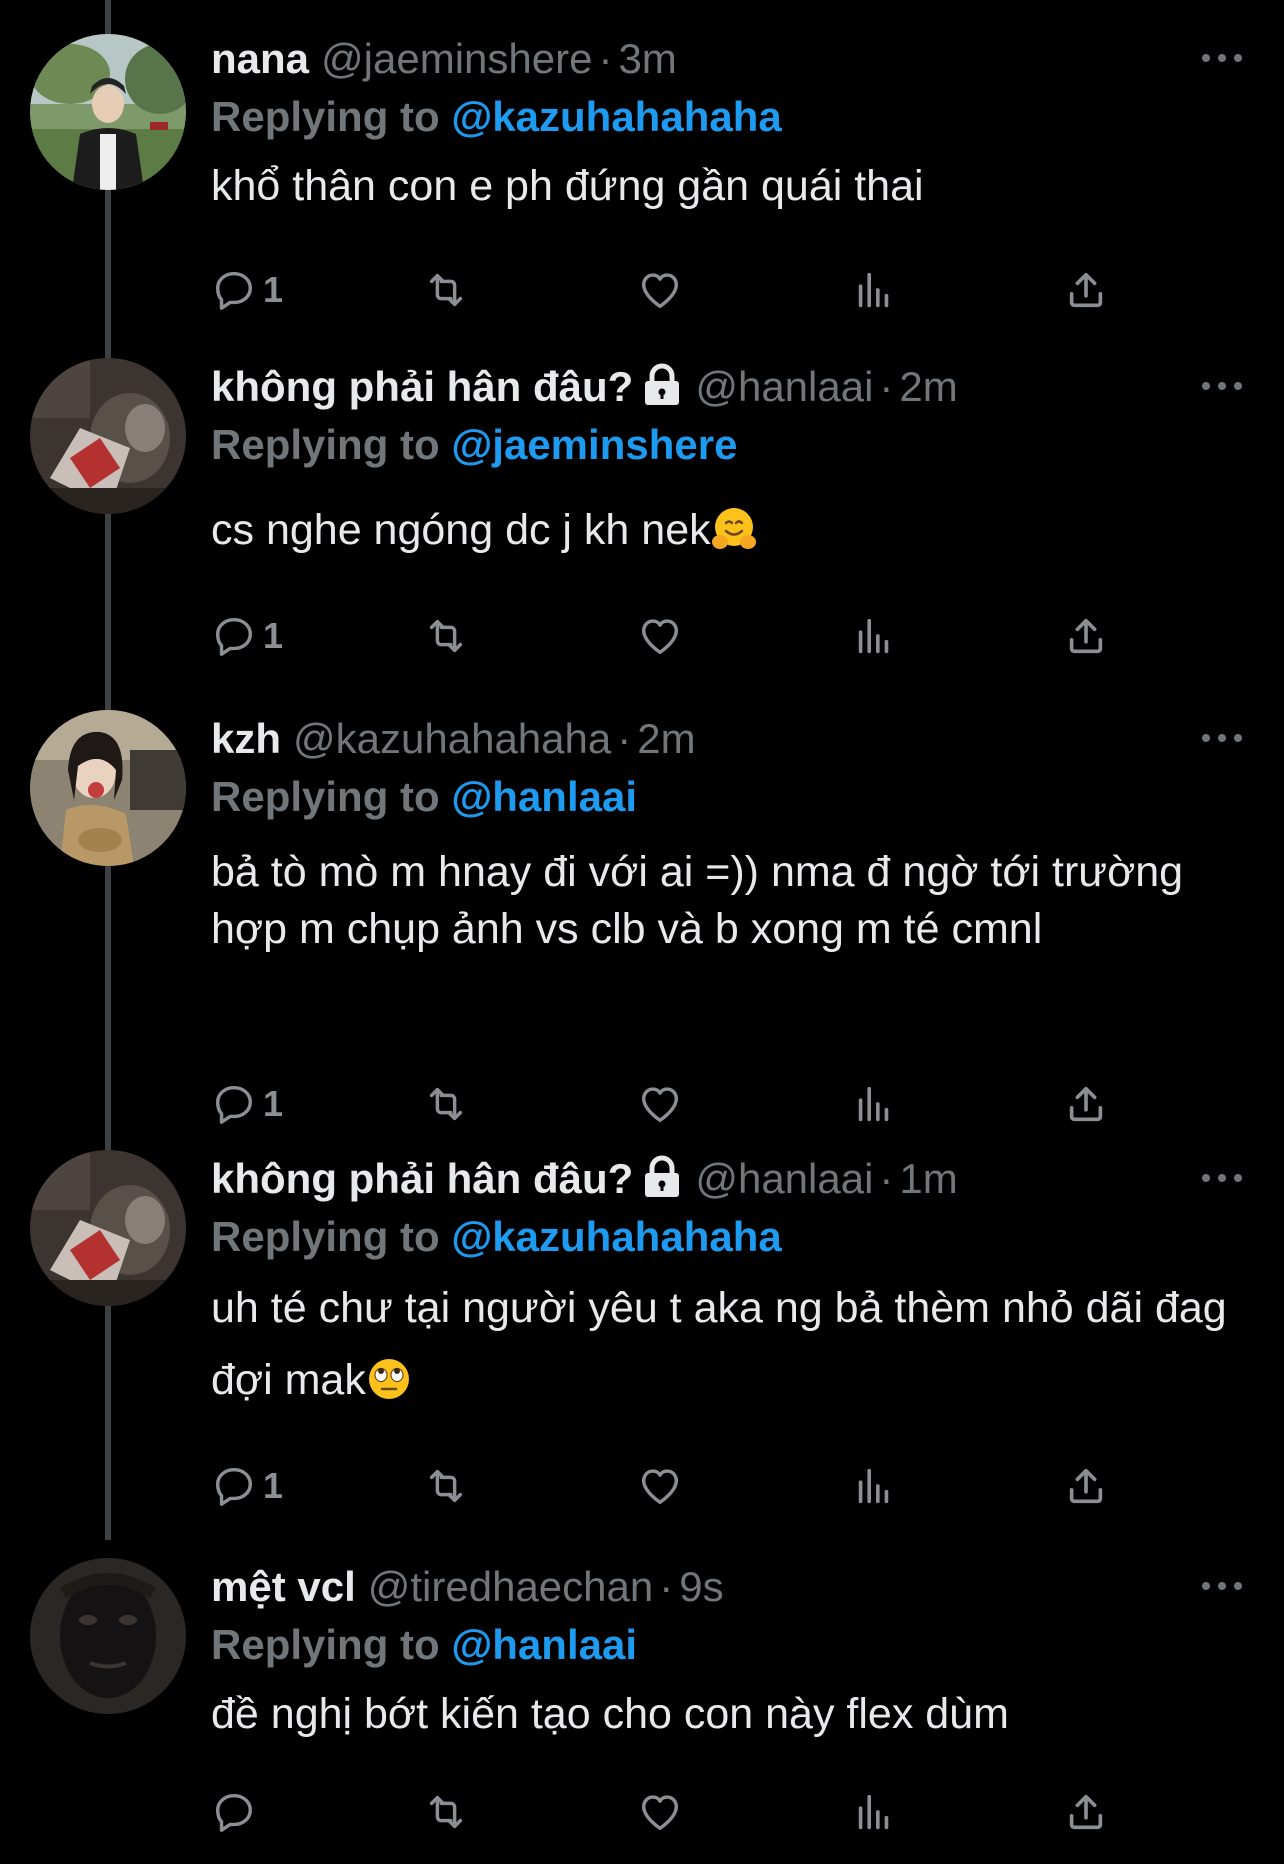  What do you see at coordinates (928, 1178) in the screenshot?
I see `timestamp: 1m` at bounding box center [928, 1178].